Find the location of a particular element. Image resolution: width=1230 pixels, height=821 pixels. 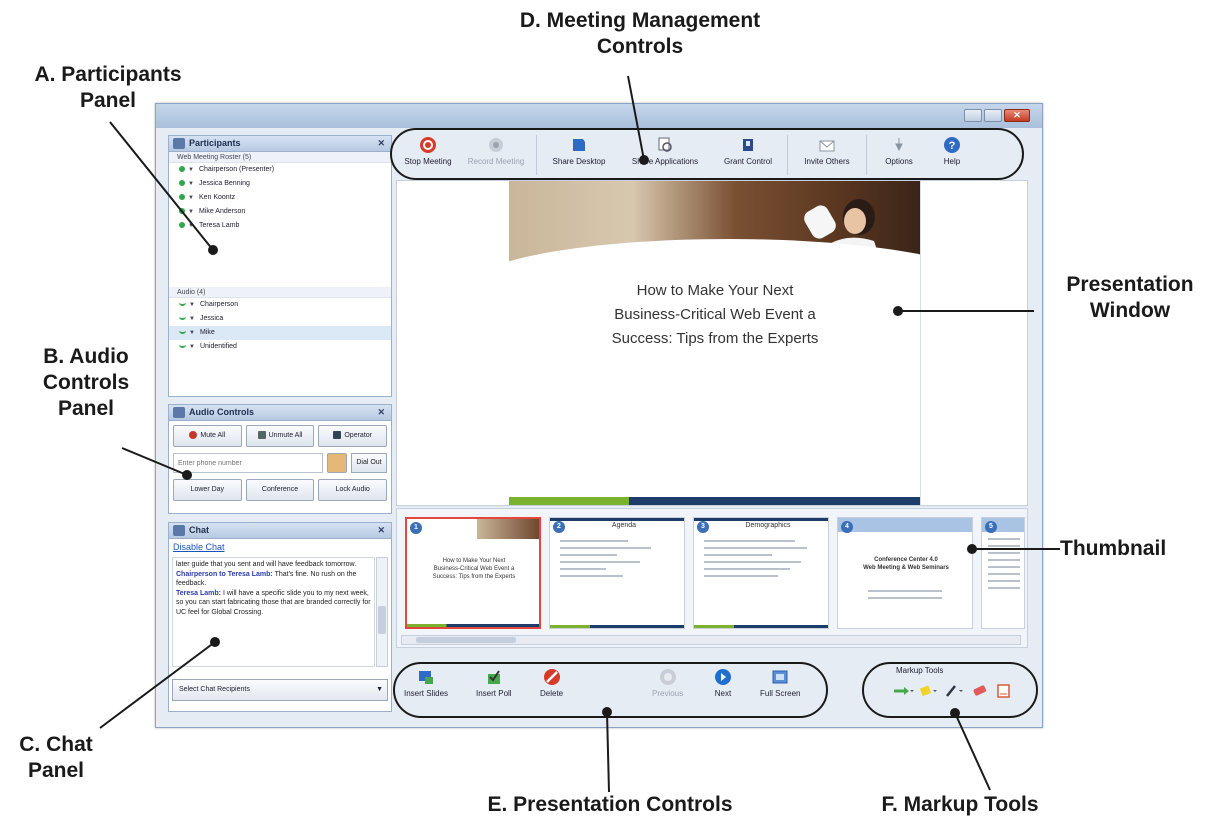

lock-audio-button: Lock Audio is located at coordinates (353, 490).